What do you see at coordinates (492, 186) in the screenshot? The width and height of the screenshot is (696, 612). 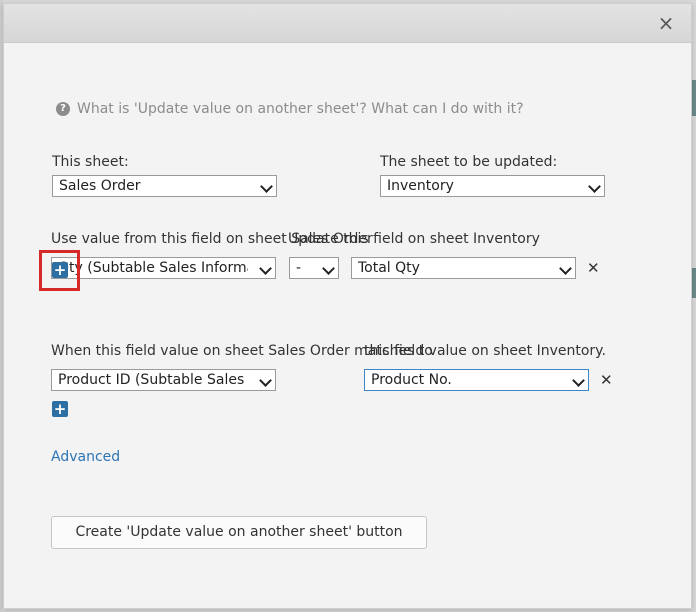 I see `target-sheet-select: Inventory` at bounding box center [492, 186].